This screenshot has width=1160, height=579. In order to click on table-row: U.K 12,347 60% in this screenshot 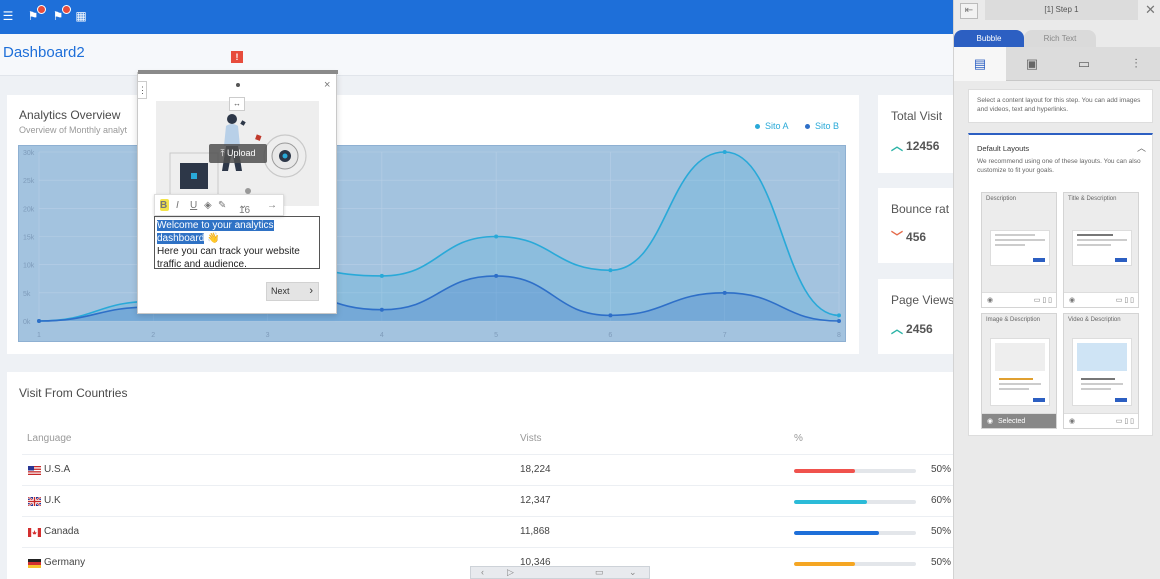, I will do `click(487, 500)`.